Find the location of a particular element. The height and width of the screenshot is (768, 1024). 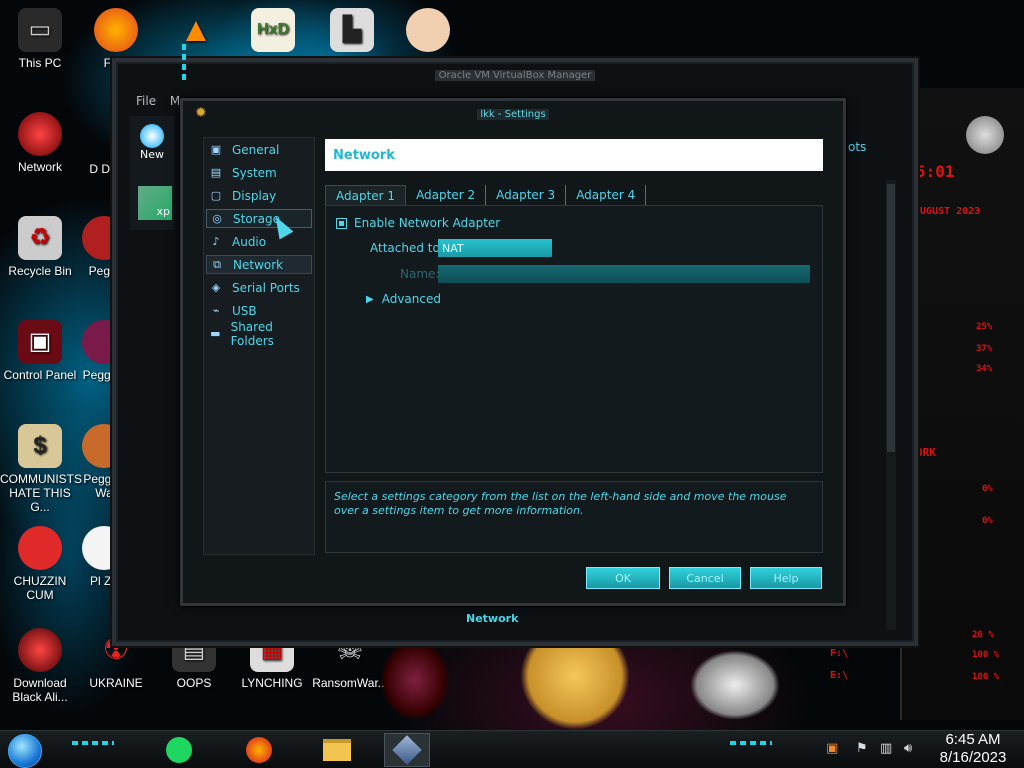

app-icon: ▙ is located at coordinates (352, 30).